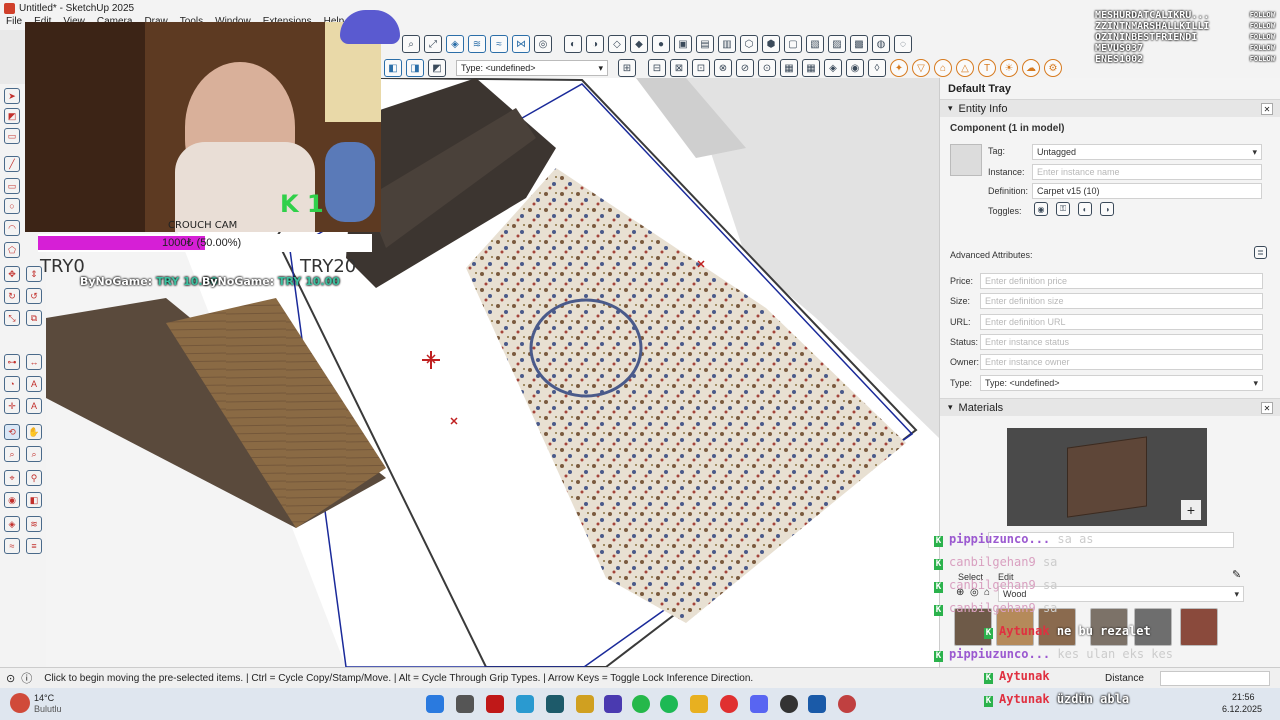 The image size is (1280, 720). I want to click on tape-measure-icon: ⊶, so click(12, 362).